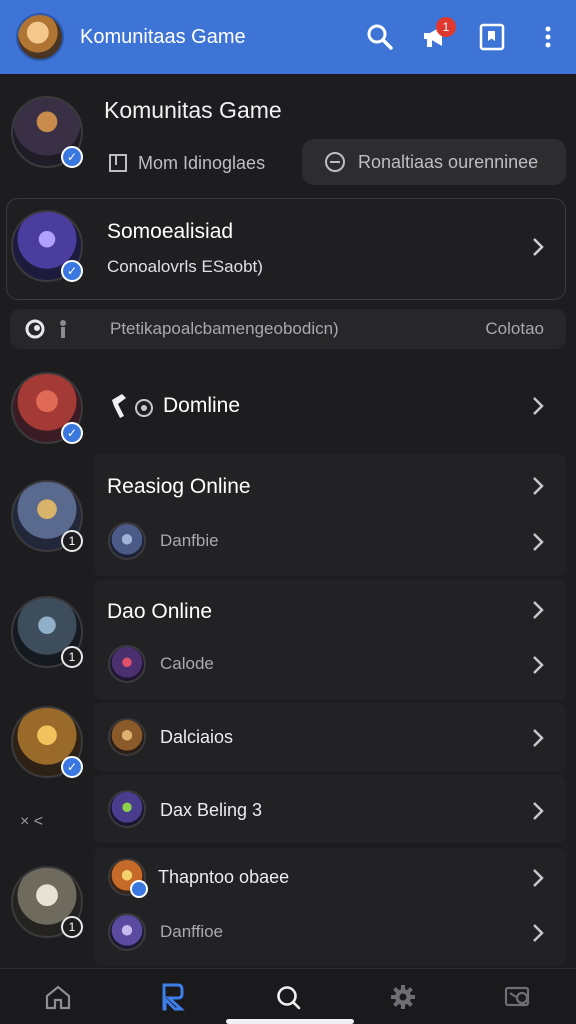 The image size is (576, 1024). Describe the element at coordinates (448, 161) in the screenshot. I see `tab-tournaments-label: Ronaltiaas ourenninee` at that location.